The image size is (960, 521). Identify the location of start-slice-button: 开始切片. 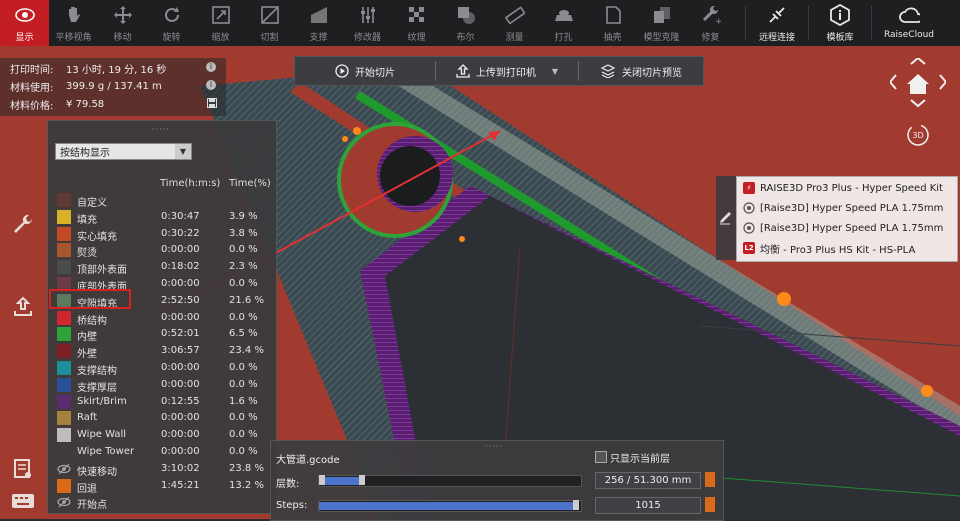
(365, 71).